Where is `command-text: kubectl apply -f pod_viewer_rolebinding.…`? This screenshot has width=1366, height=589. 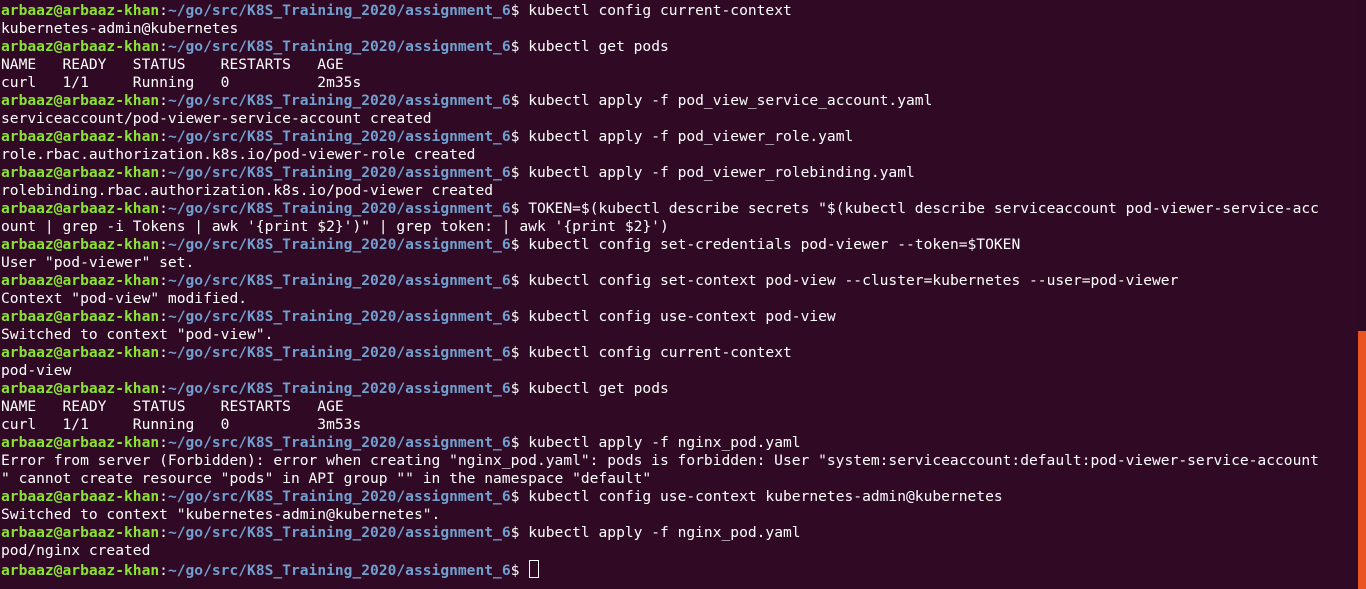
command-text: kubectl apply -f pod_viewer_rolebinding.… is located at coordinates (721, 172).